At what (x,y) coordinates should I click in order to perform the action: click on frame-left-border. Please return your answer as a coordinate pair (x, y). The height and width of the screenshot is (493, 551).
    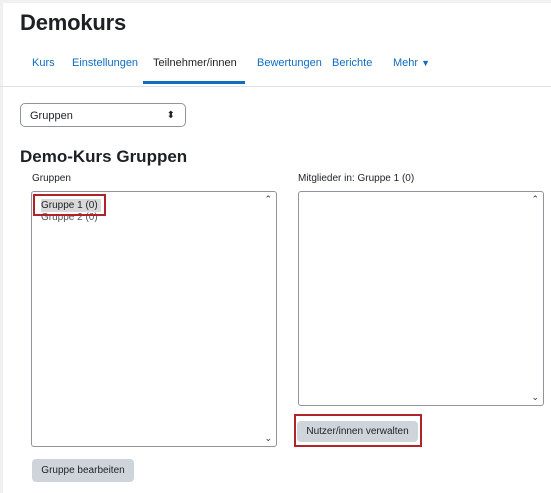
    Looking at the image, I should click on (1, 246).